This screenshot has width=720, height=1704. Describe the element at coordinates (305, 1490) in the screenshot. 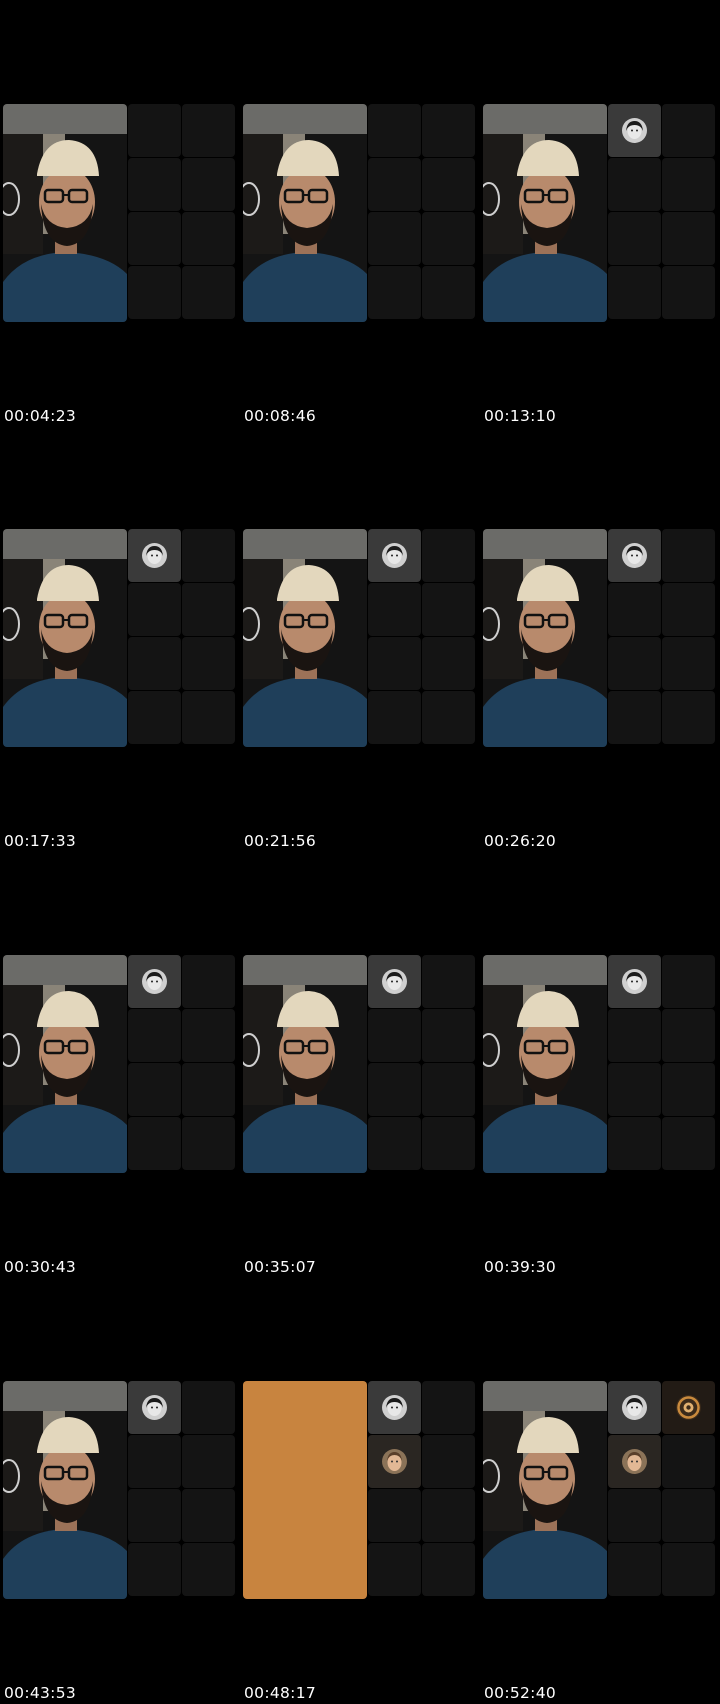

I see `video-feed-placeholder` at that location.